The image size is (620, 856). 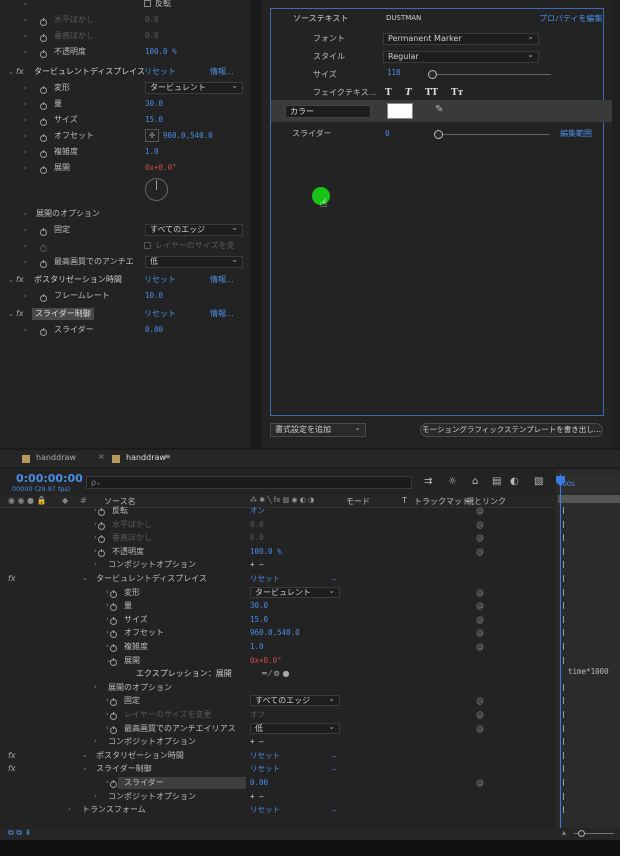 What do you see at coordinates (277, 633) in the screenshot?
I see `table-row: › オフセット 960.0,540.0 @` at bounding box center [277, 633].